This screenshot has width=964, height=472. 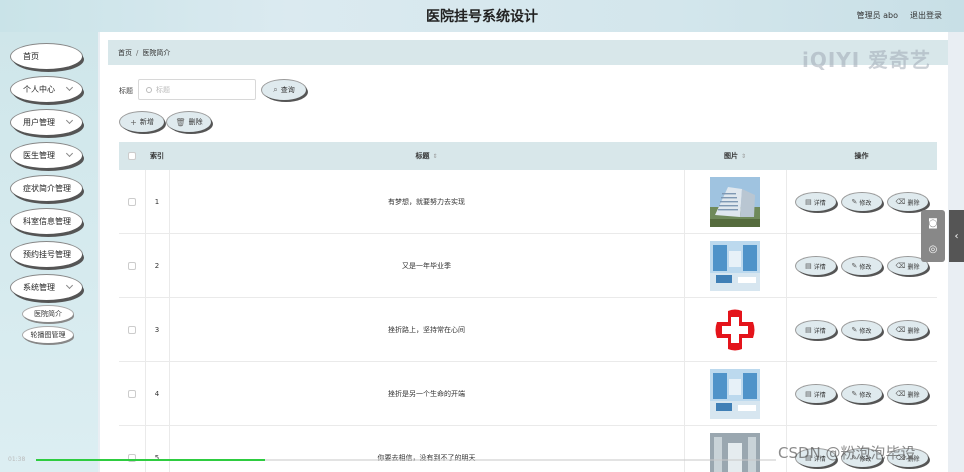 I want to click on csdn-watermark: CSDN @粉泡泡毕设, so click(x=847, y=453).